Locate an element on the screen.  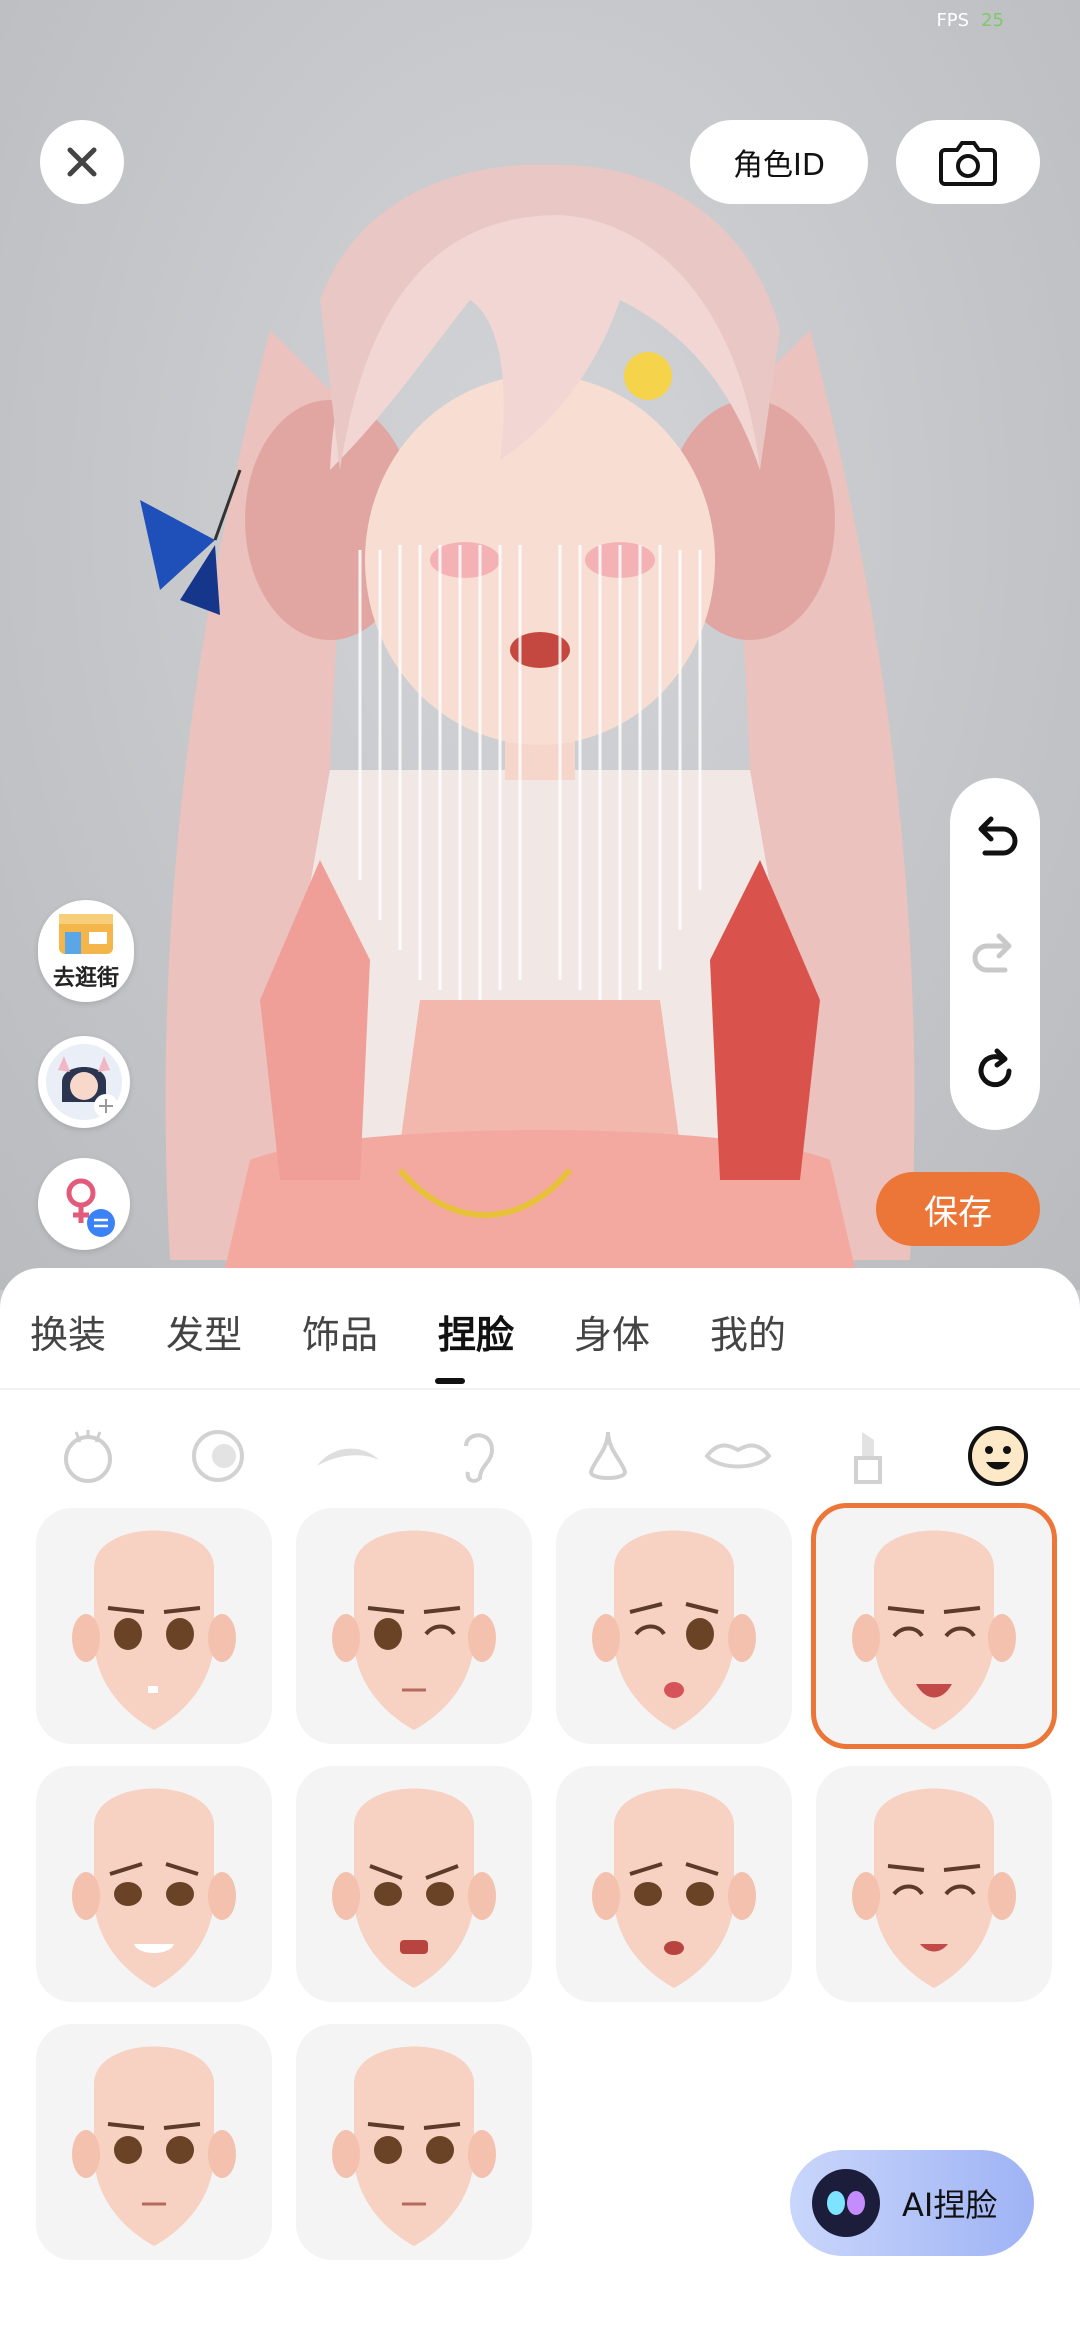
expression-category is located at coordinates (998, 1456).